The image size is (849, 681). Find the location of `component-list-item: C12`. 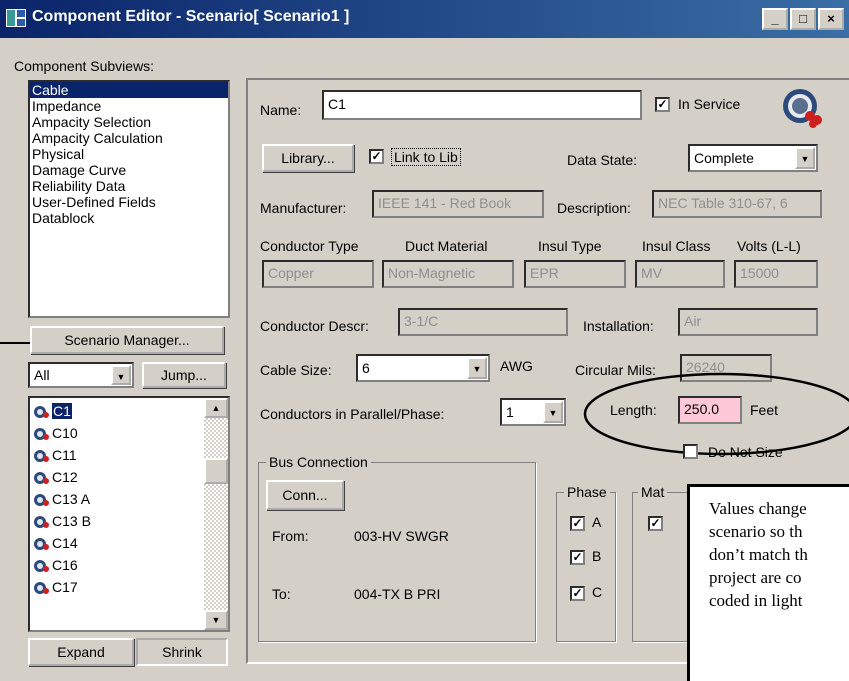

component-list-item: C12 is located at coordinates (118, 477).